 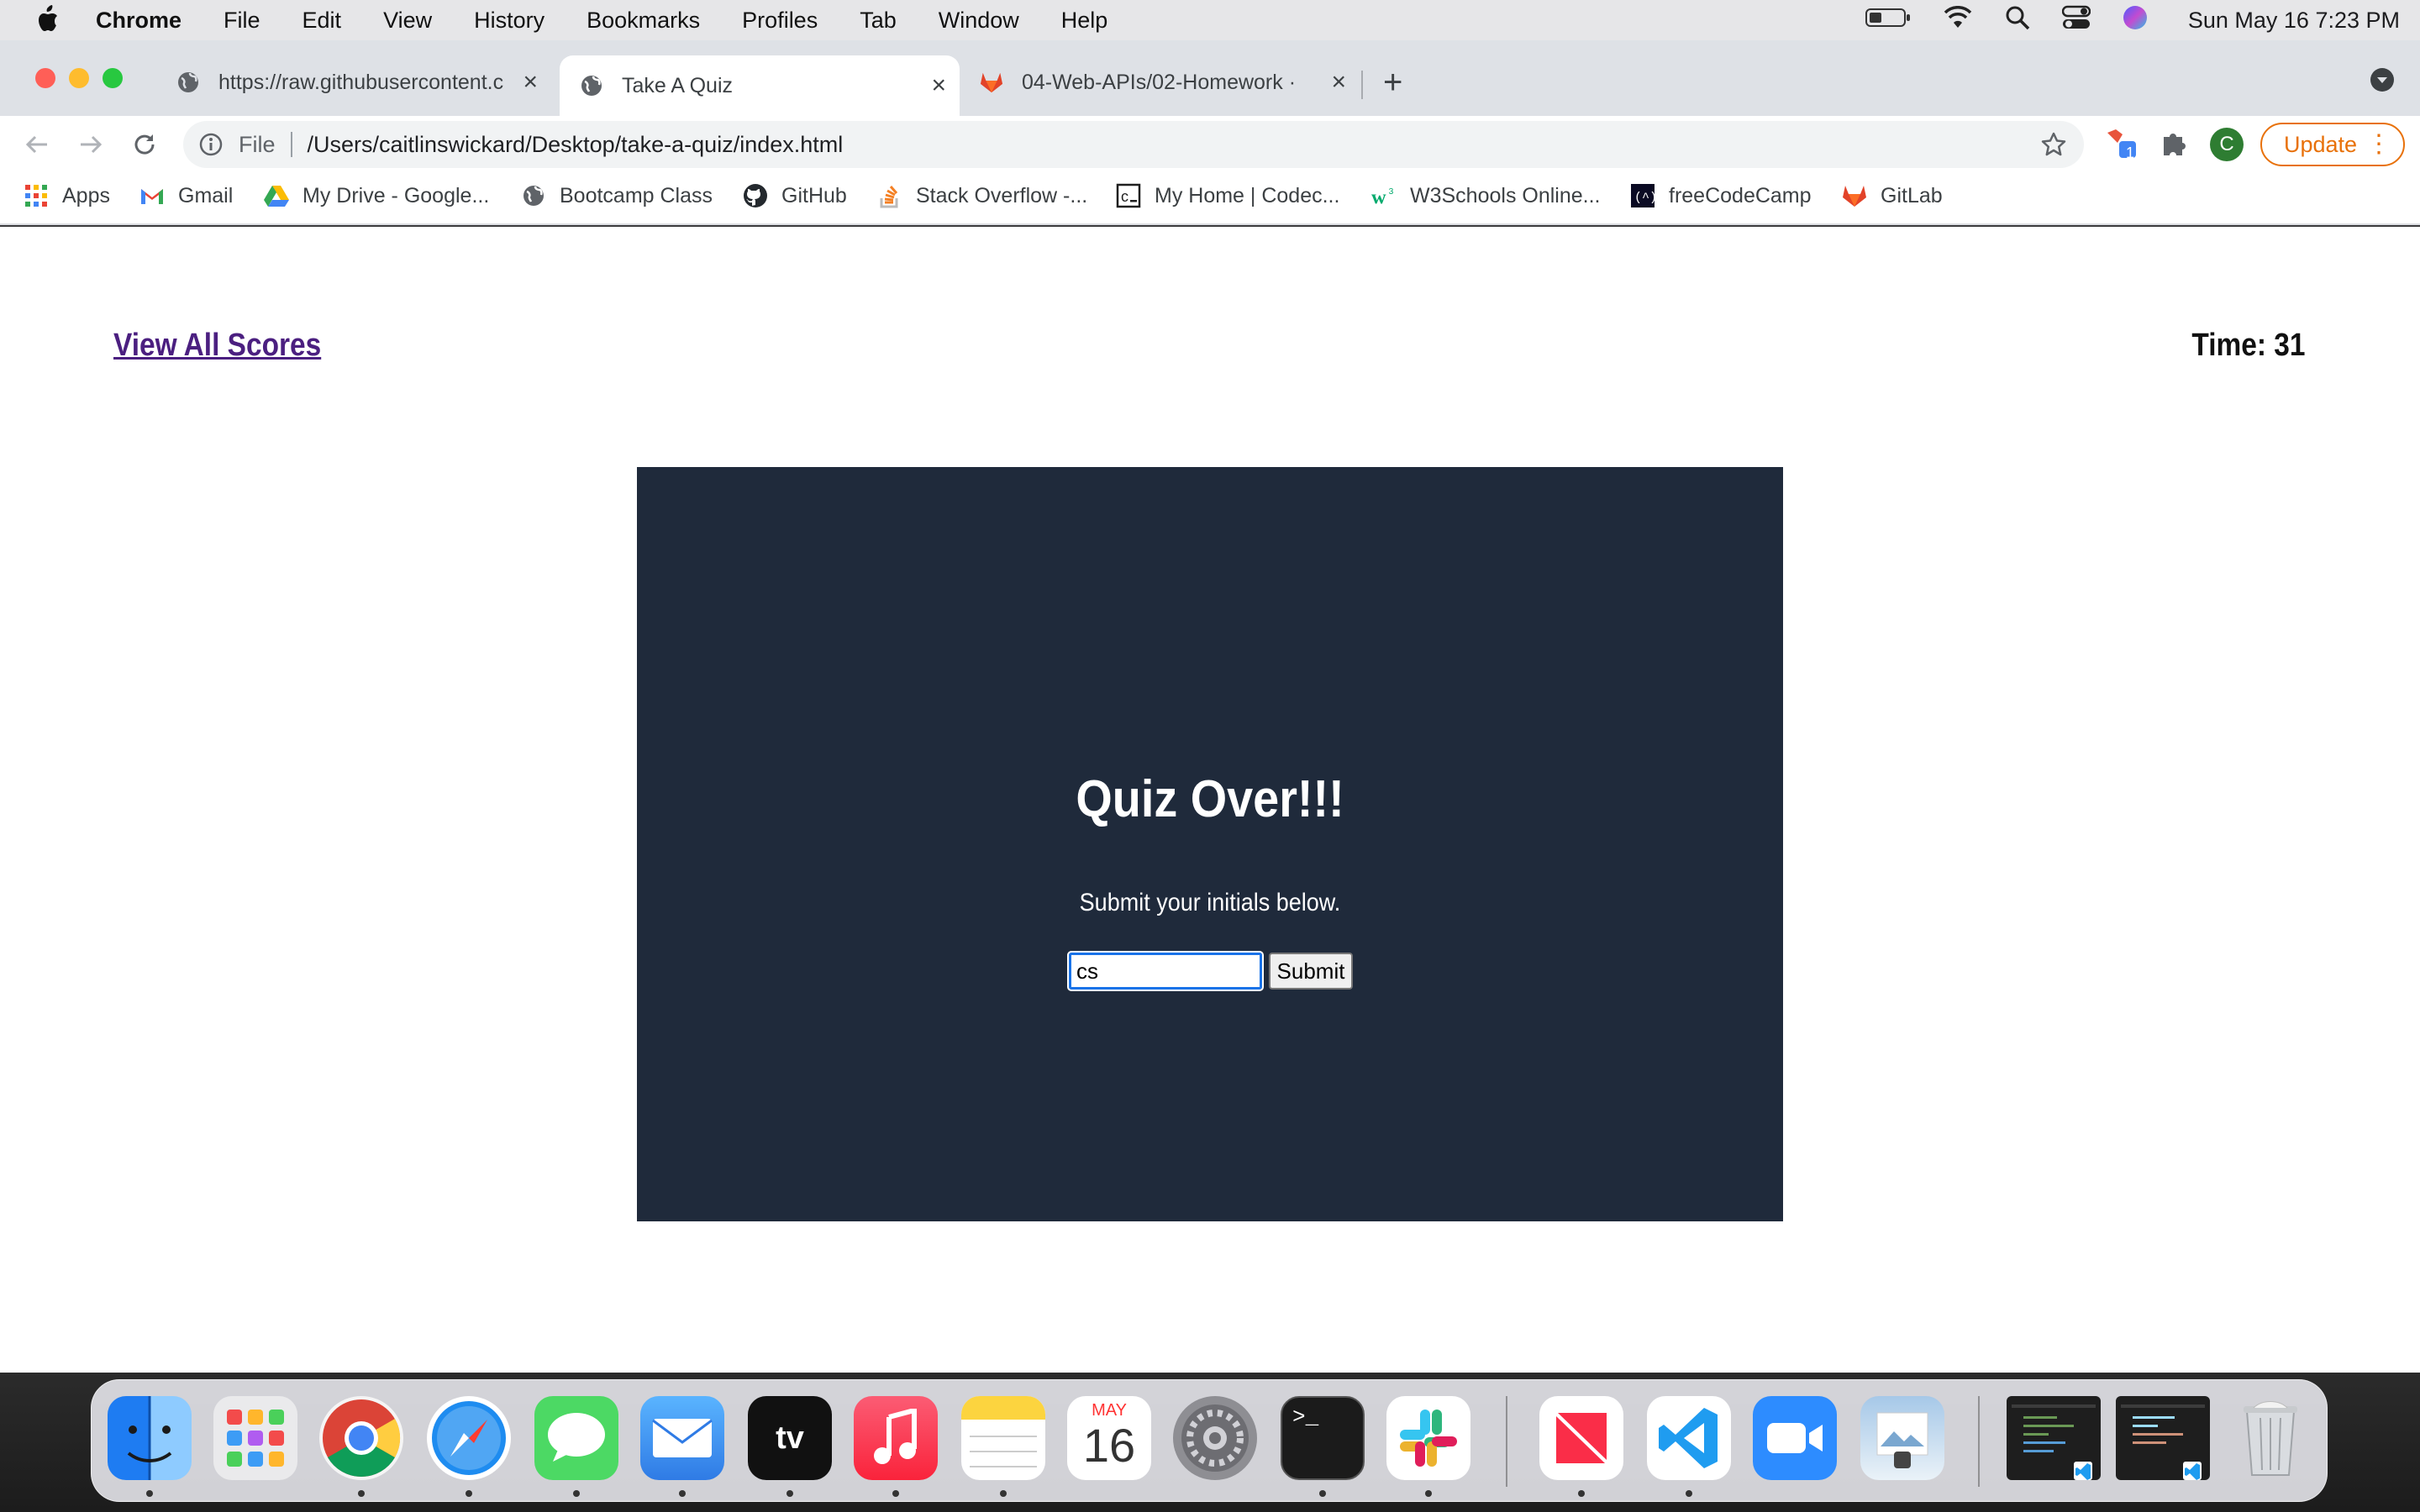 I want to click on apple-icon, so click(x=47, y=20).